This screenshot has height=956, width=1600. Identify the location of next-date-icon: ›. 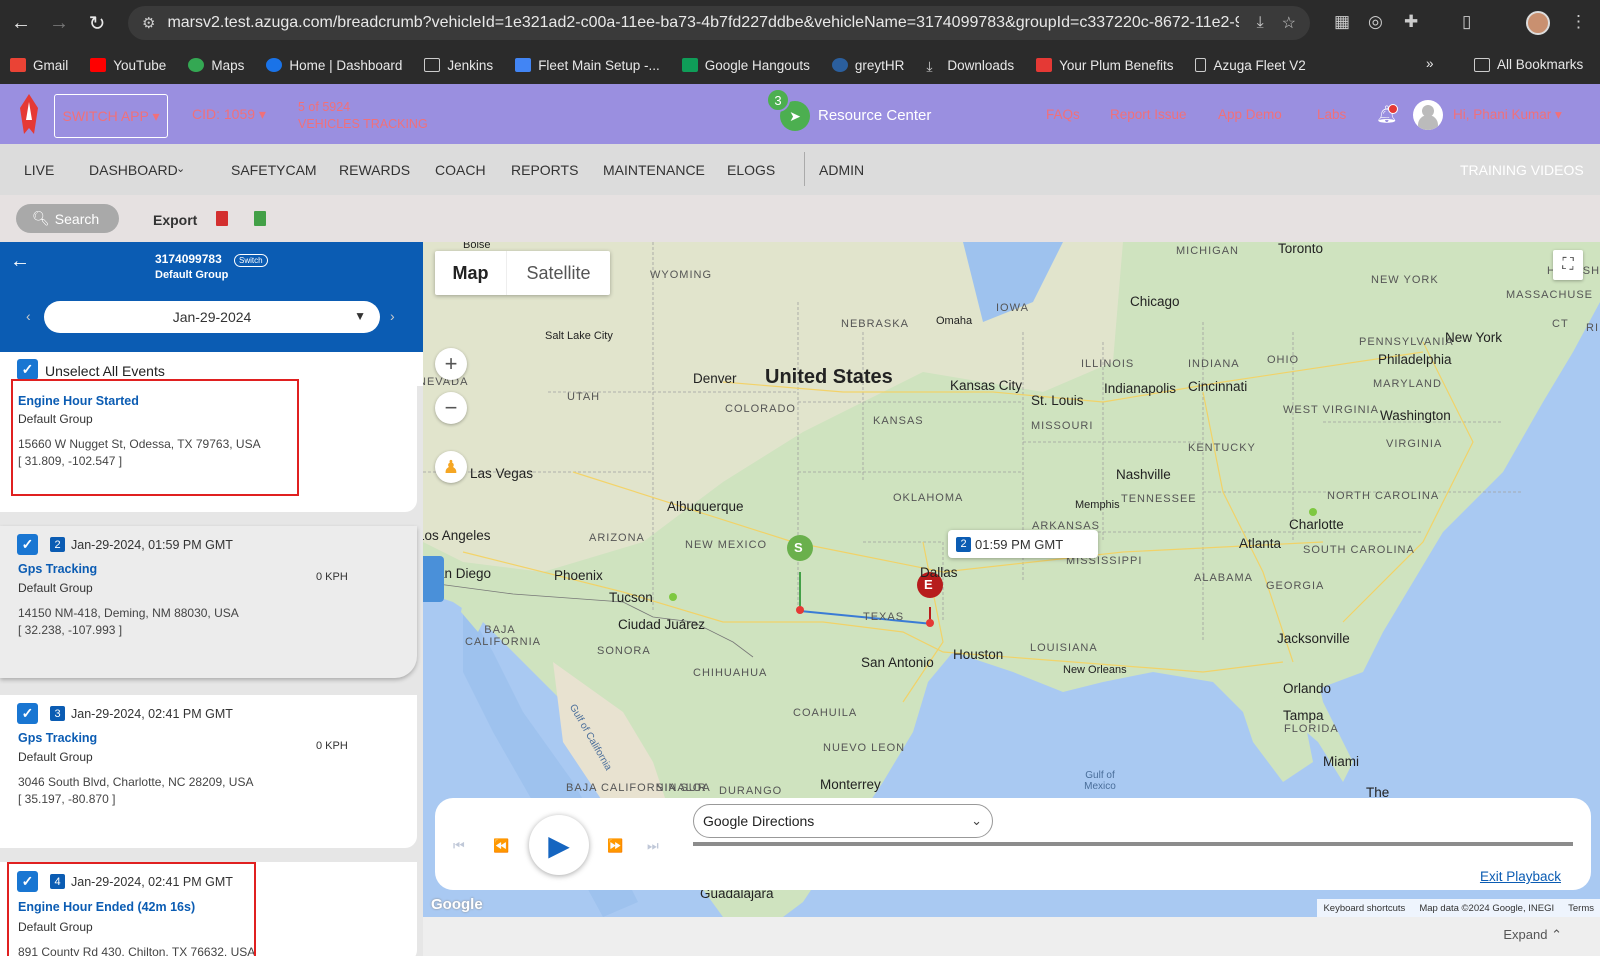
(392, 316).